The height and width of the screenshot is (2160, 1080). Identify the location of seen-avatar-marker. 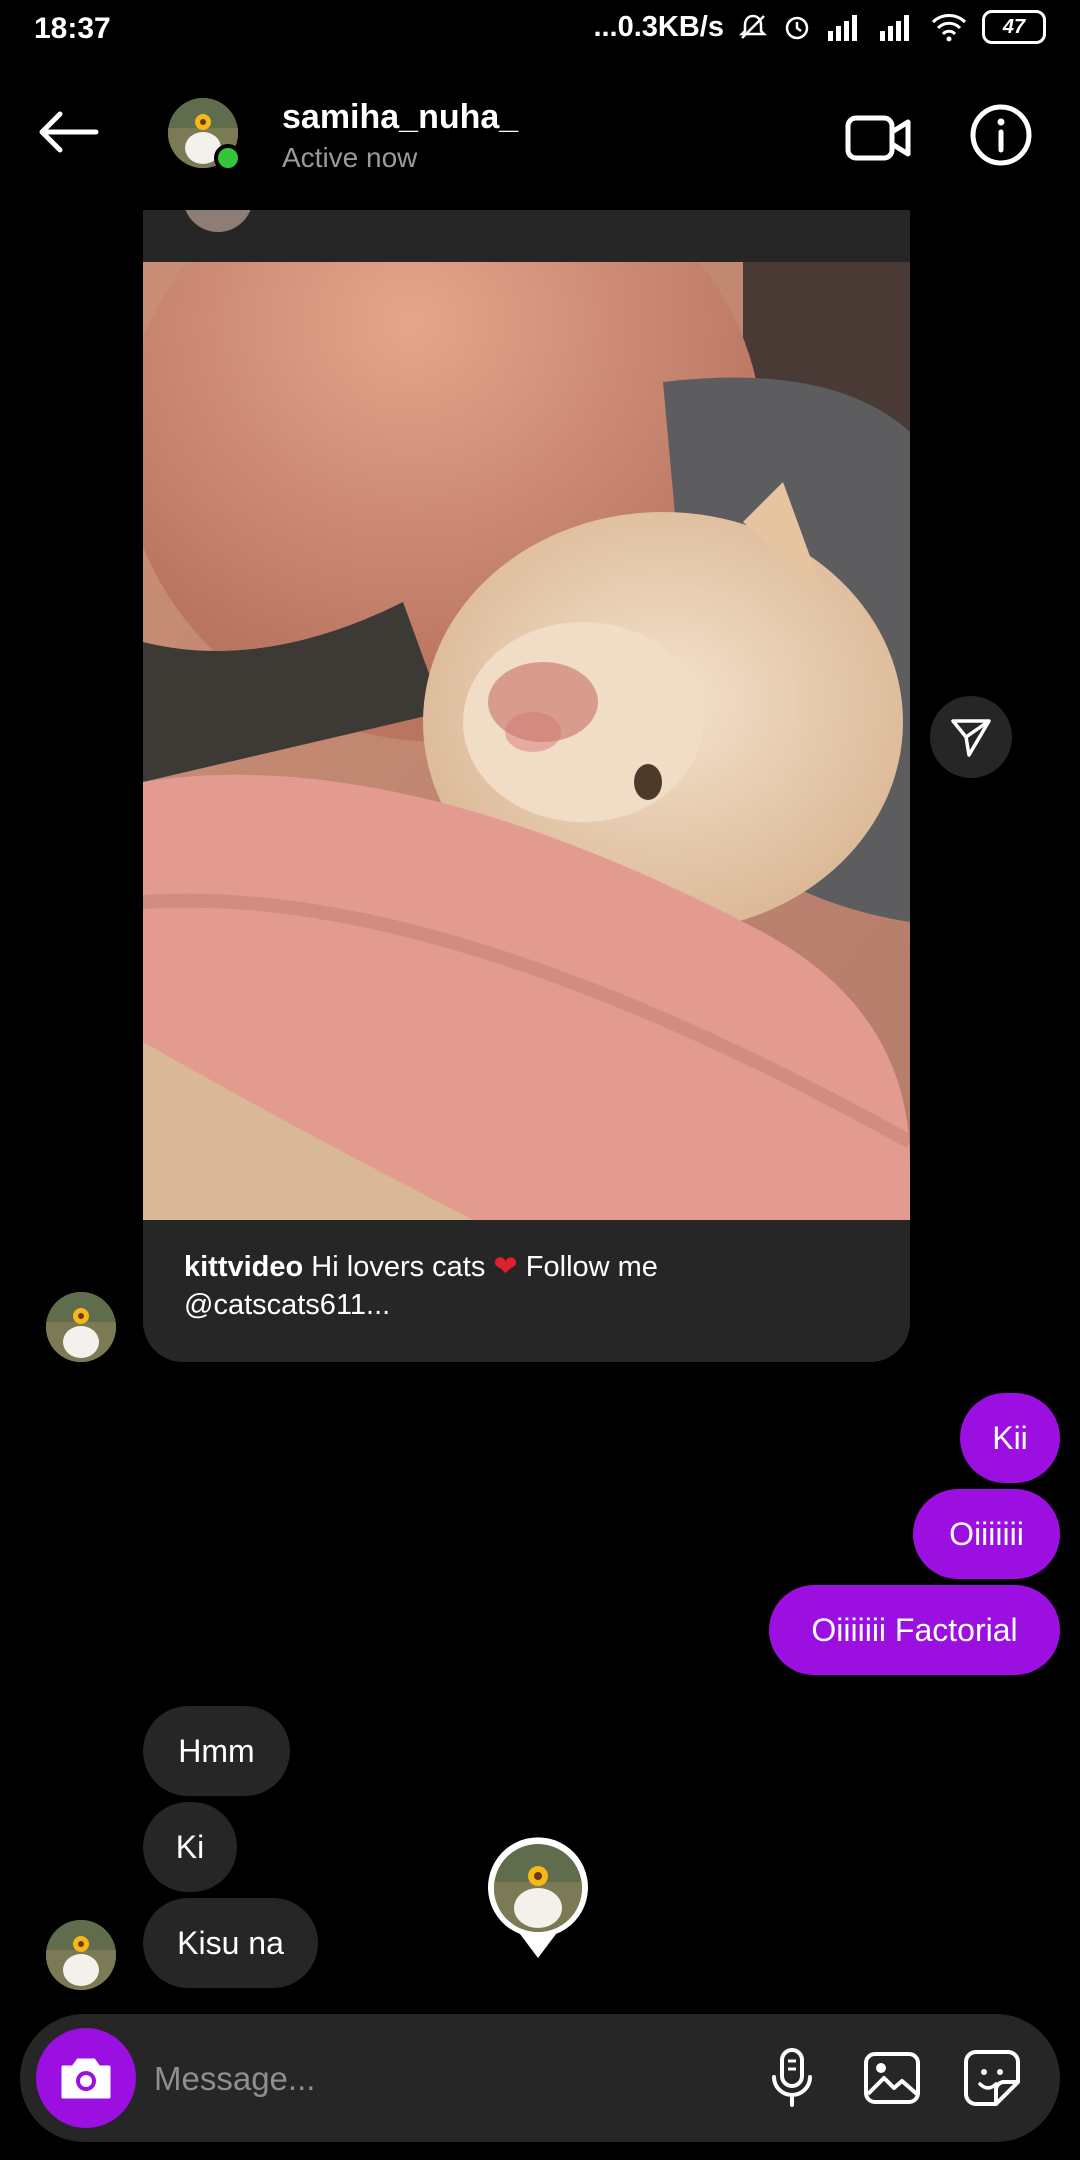
(538, 1898).